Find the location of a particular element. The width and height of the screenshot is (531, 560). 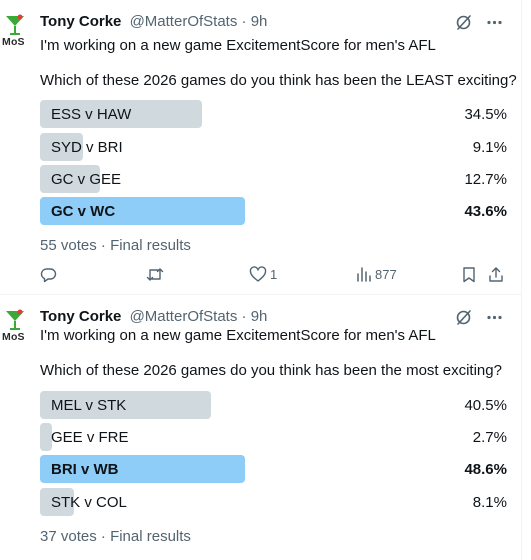

poll-option-percent: 2.7% is located at coordinates (489, 437).